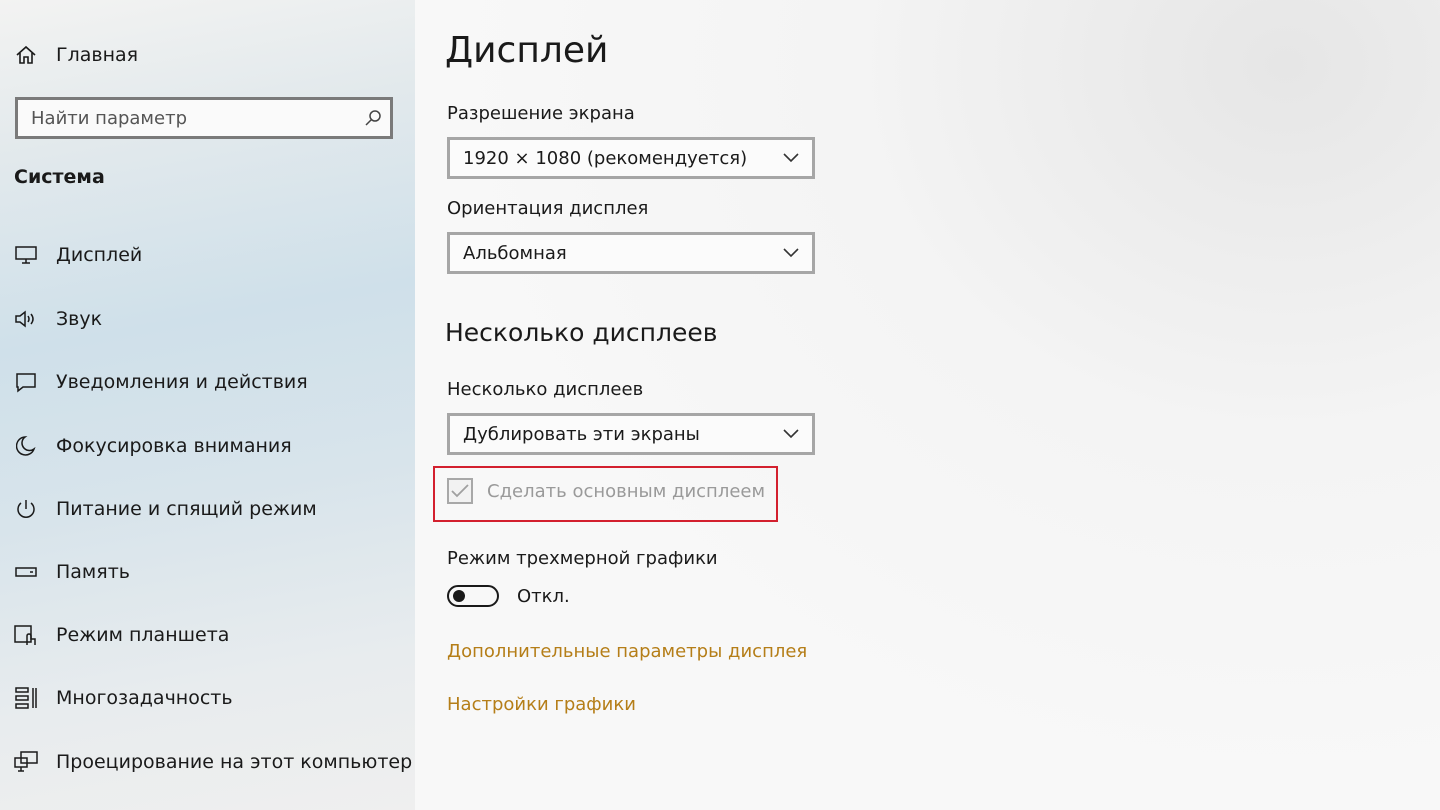  Describe the element at coordinates (527, 50) in the screenshot. I see `page-title: Дисплей` at that location.